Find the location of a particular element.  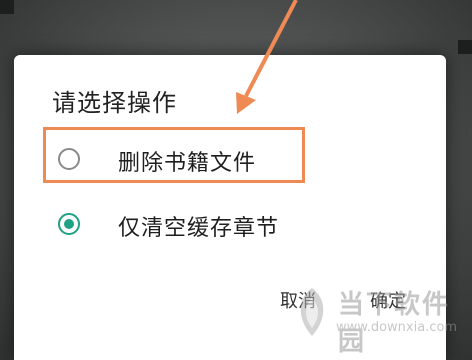

watermark: 当下软件园 www.downxia.com is located at coordinates (376, 319).